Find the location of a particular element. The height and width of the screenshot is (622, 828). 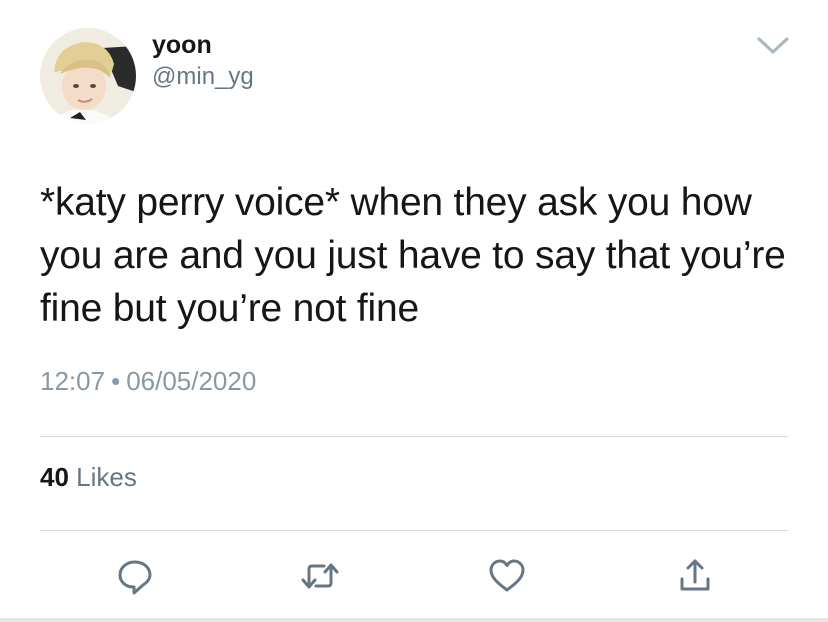

user-handle: @min_yg is located at coordinates (203, 77).